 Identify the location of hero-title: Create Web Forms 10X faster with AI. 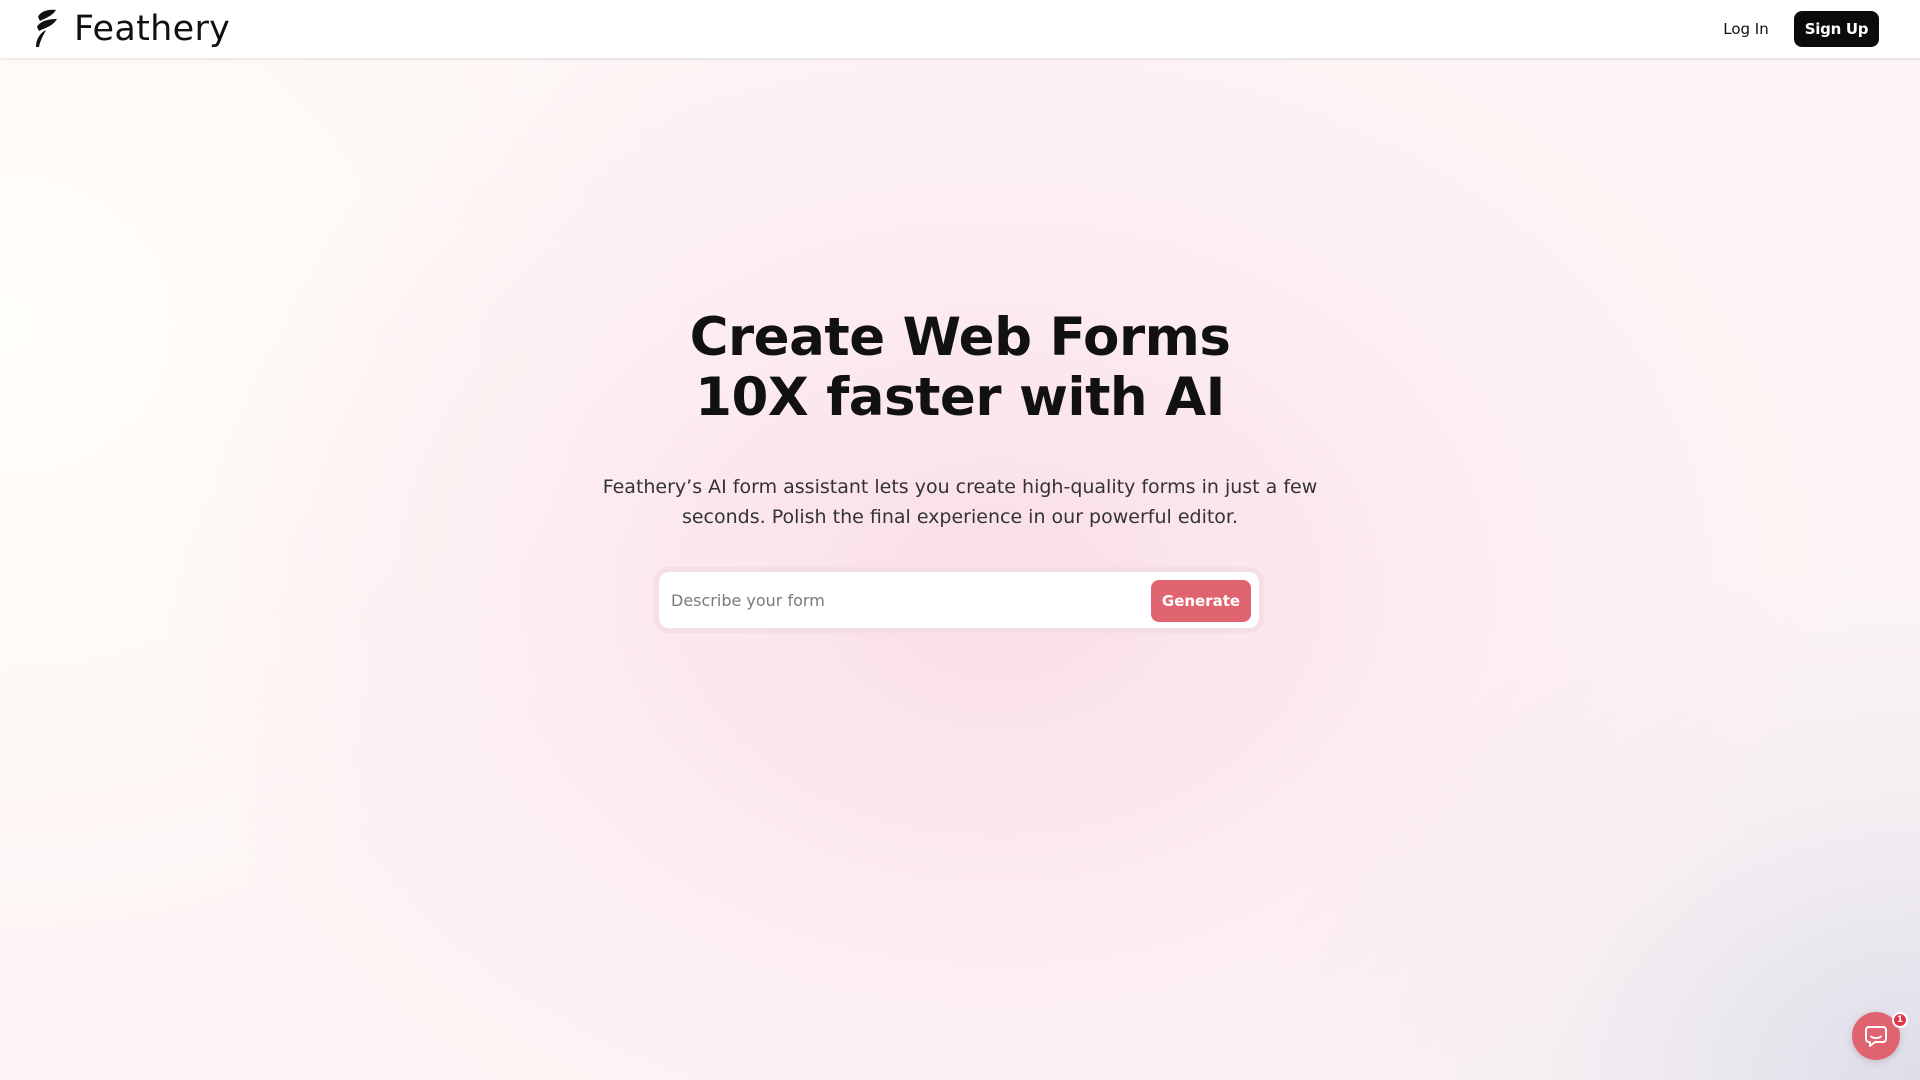
(960, 368).